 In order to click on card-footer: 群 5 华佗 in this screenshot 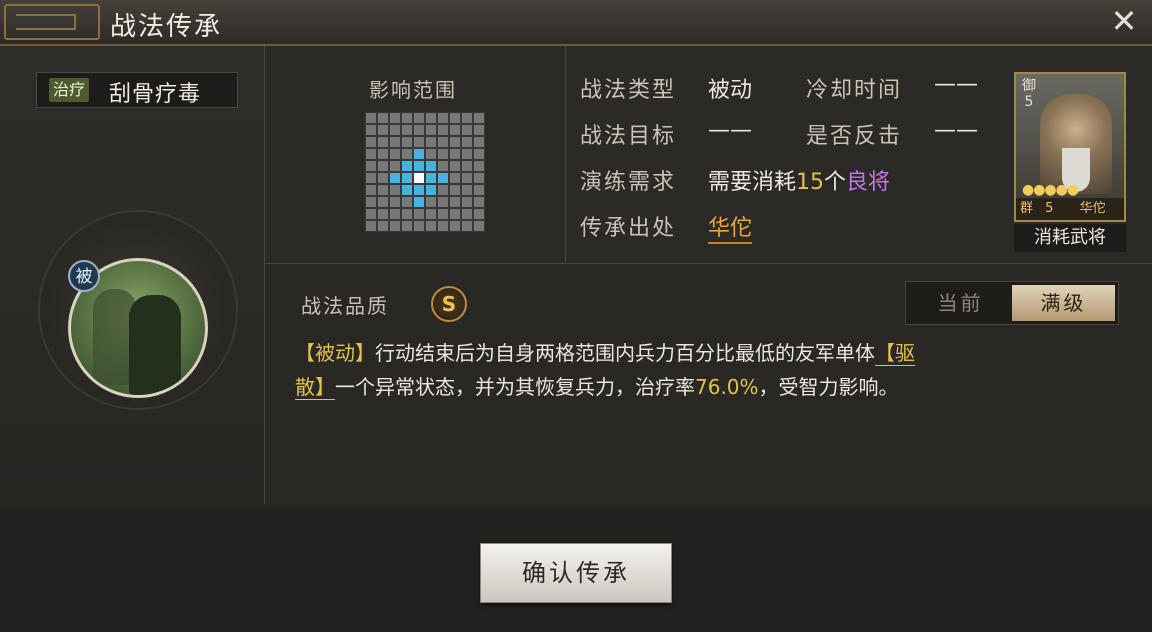, I will do `click(1070, 209)`.